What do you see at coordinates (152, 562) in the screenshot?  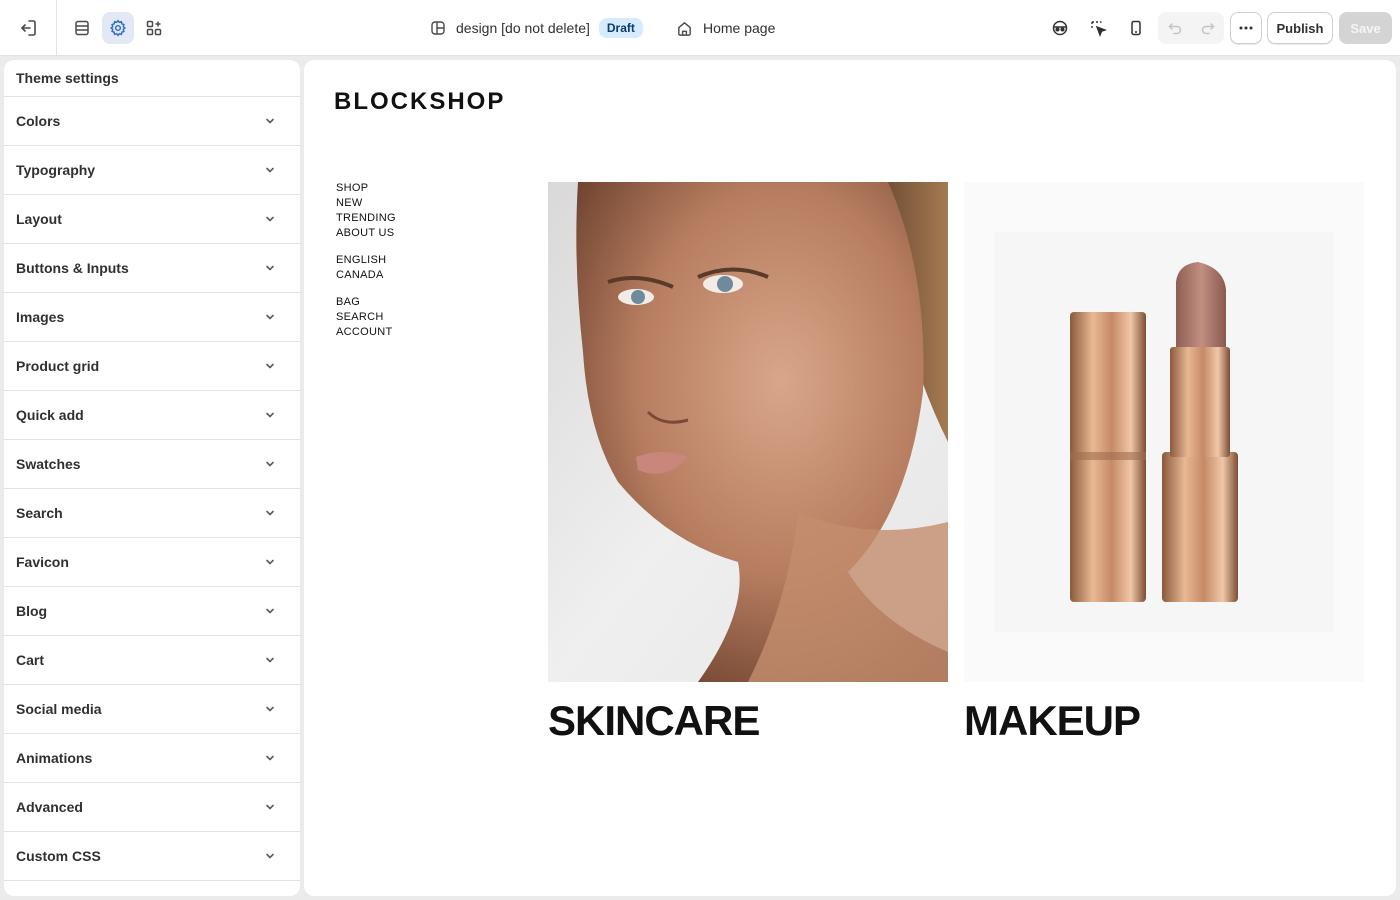 I see `settings-item-favicon: Favicon` at bounding box center [152, 562].